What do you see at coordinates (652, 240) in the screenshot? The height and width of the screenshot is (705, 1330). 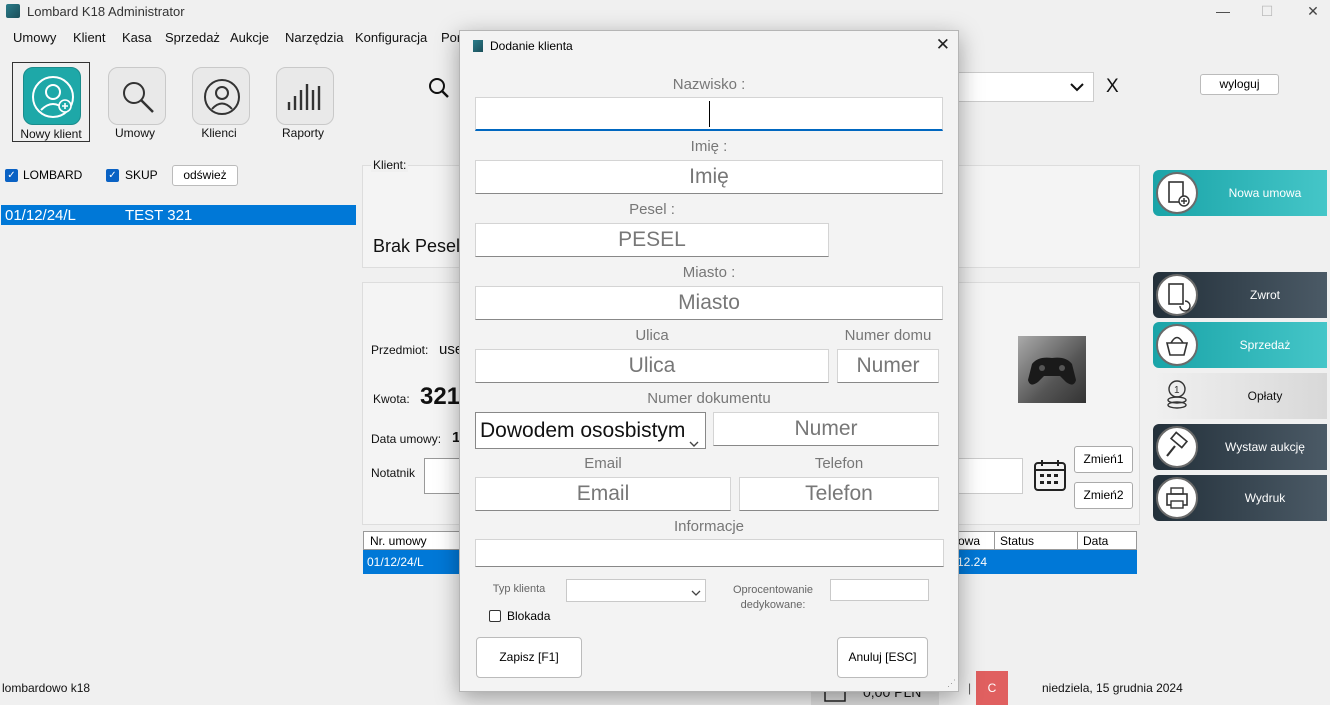 I see `pesel-field: PESEL` at bounding box center [652, 240].